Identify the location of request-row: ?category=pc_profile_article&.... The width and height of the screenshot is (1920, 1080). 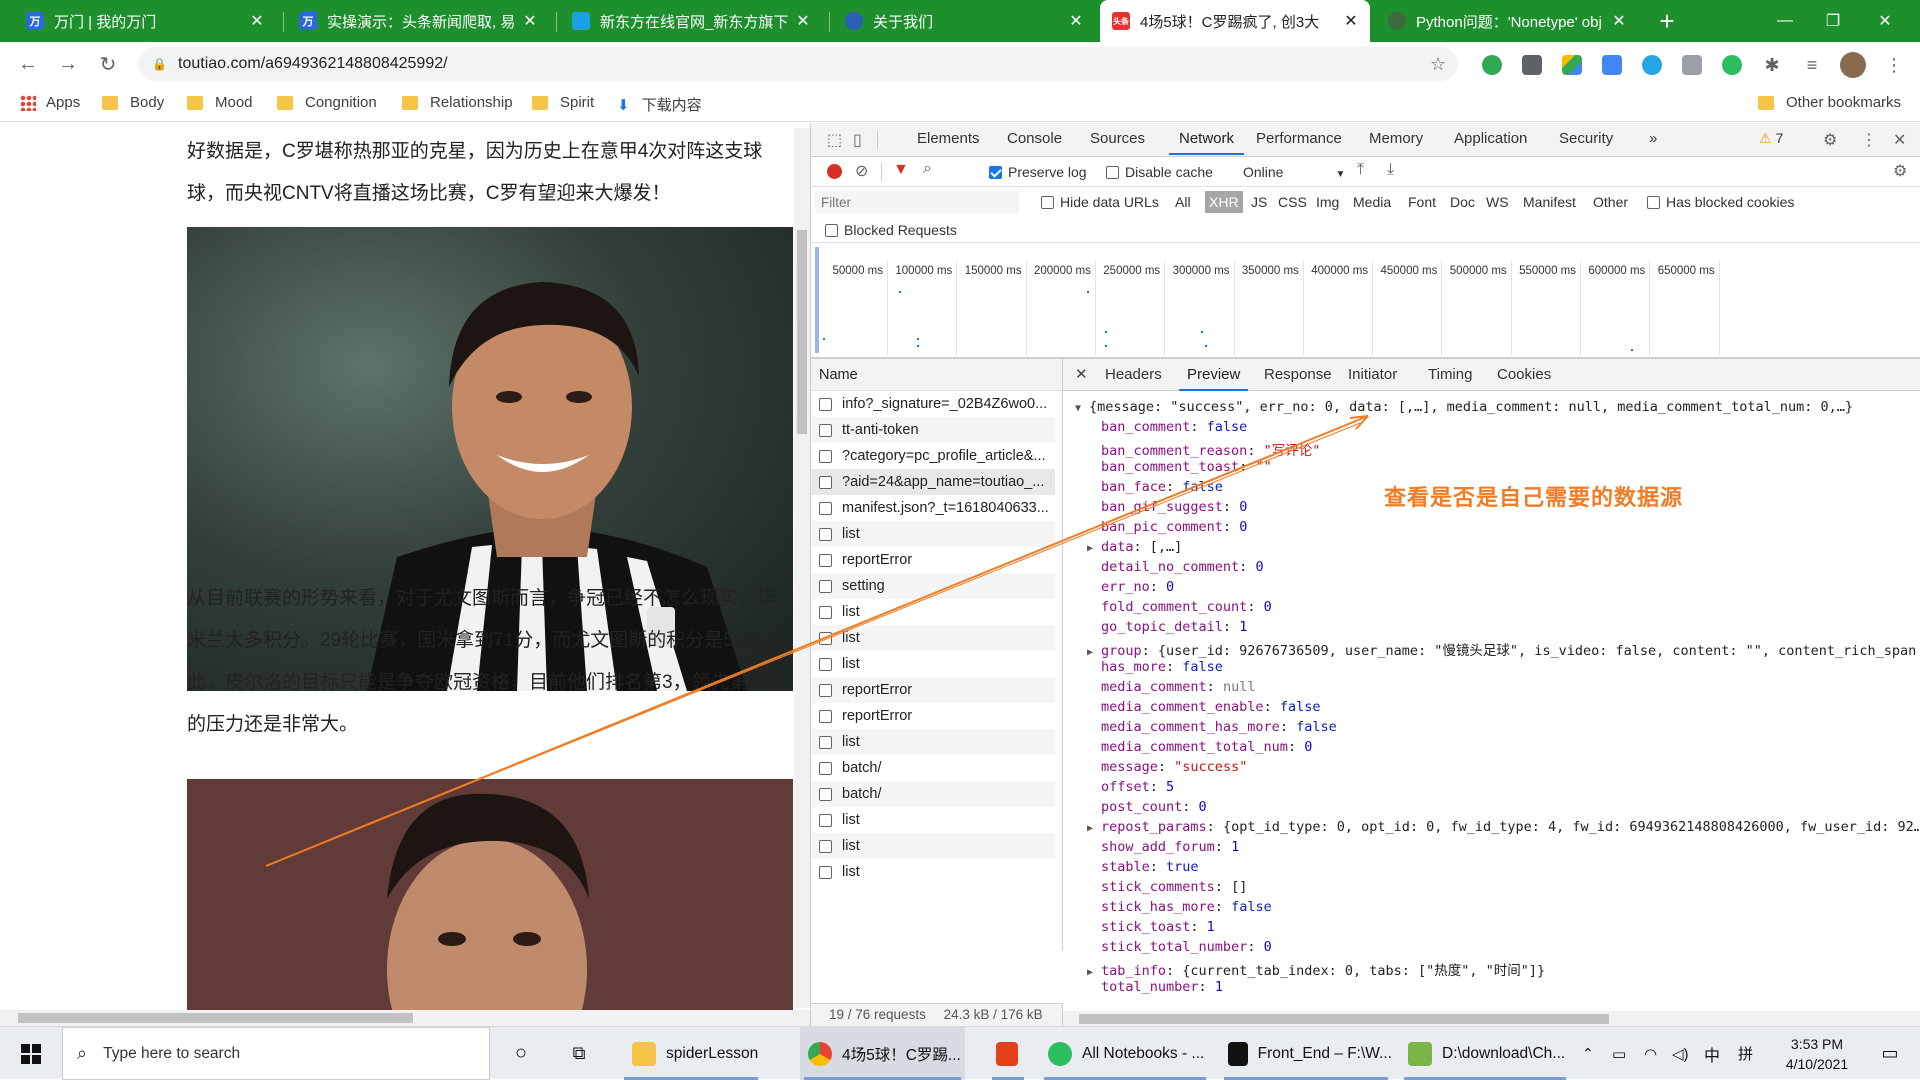
(933, 456).